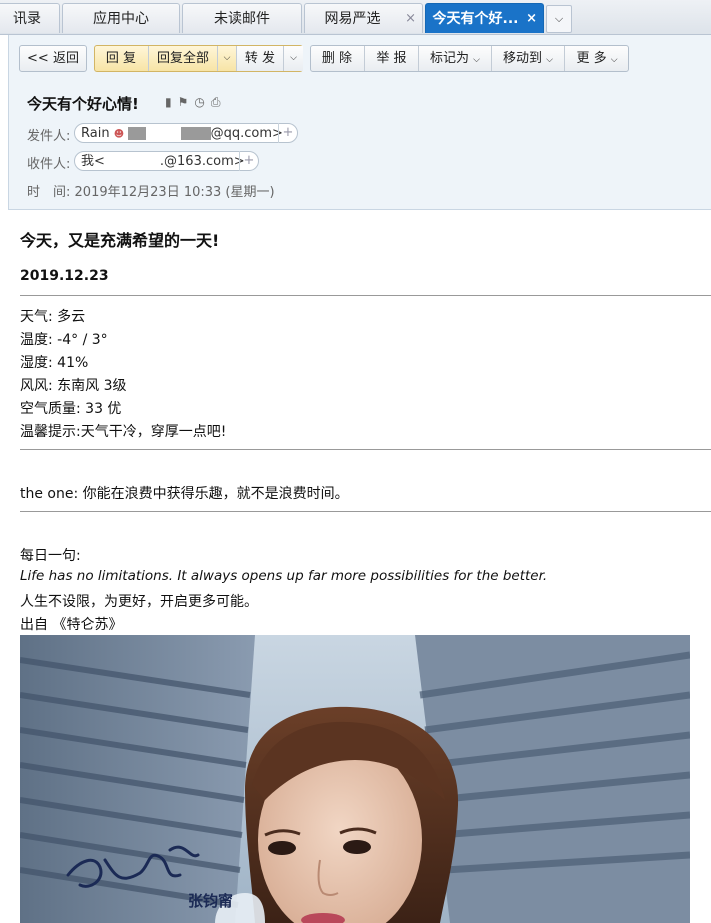 The height and width of the screenshot is (923, 711). I want to click on delete-button: 删 除, so click(337, 58).